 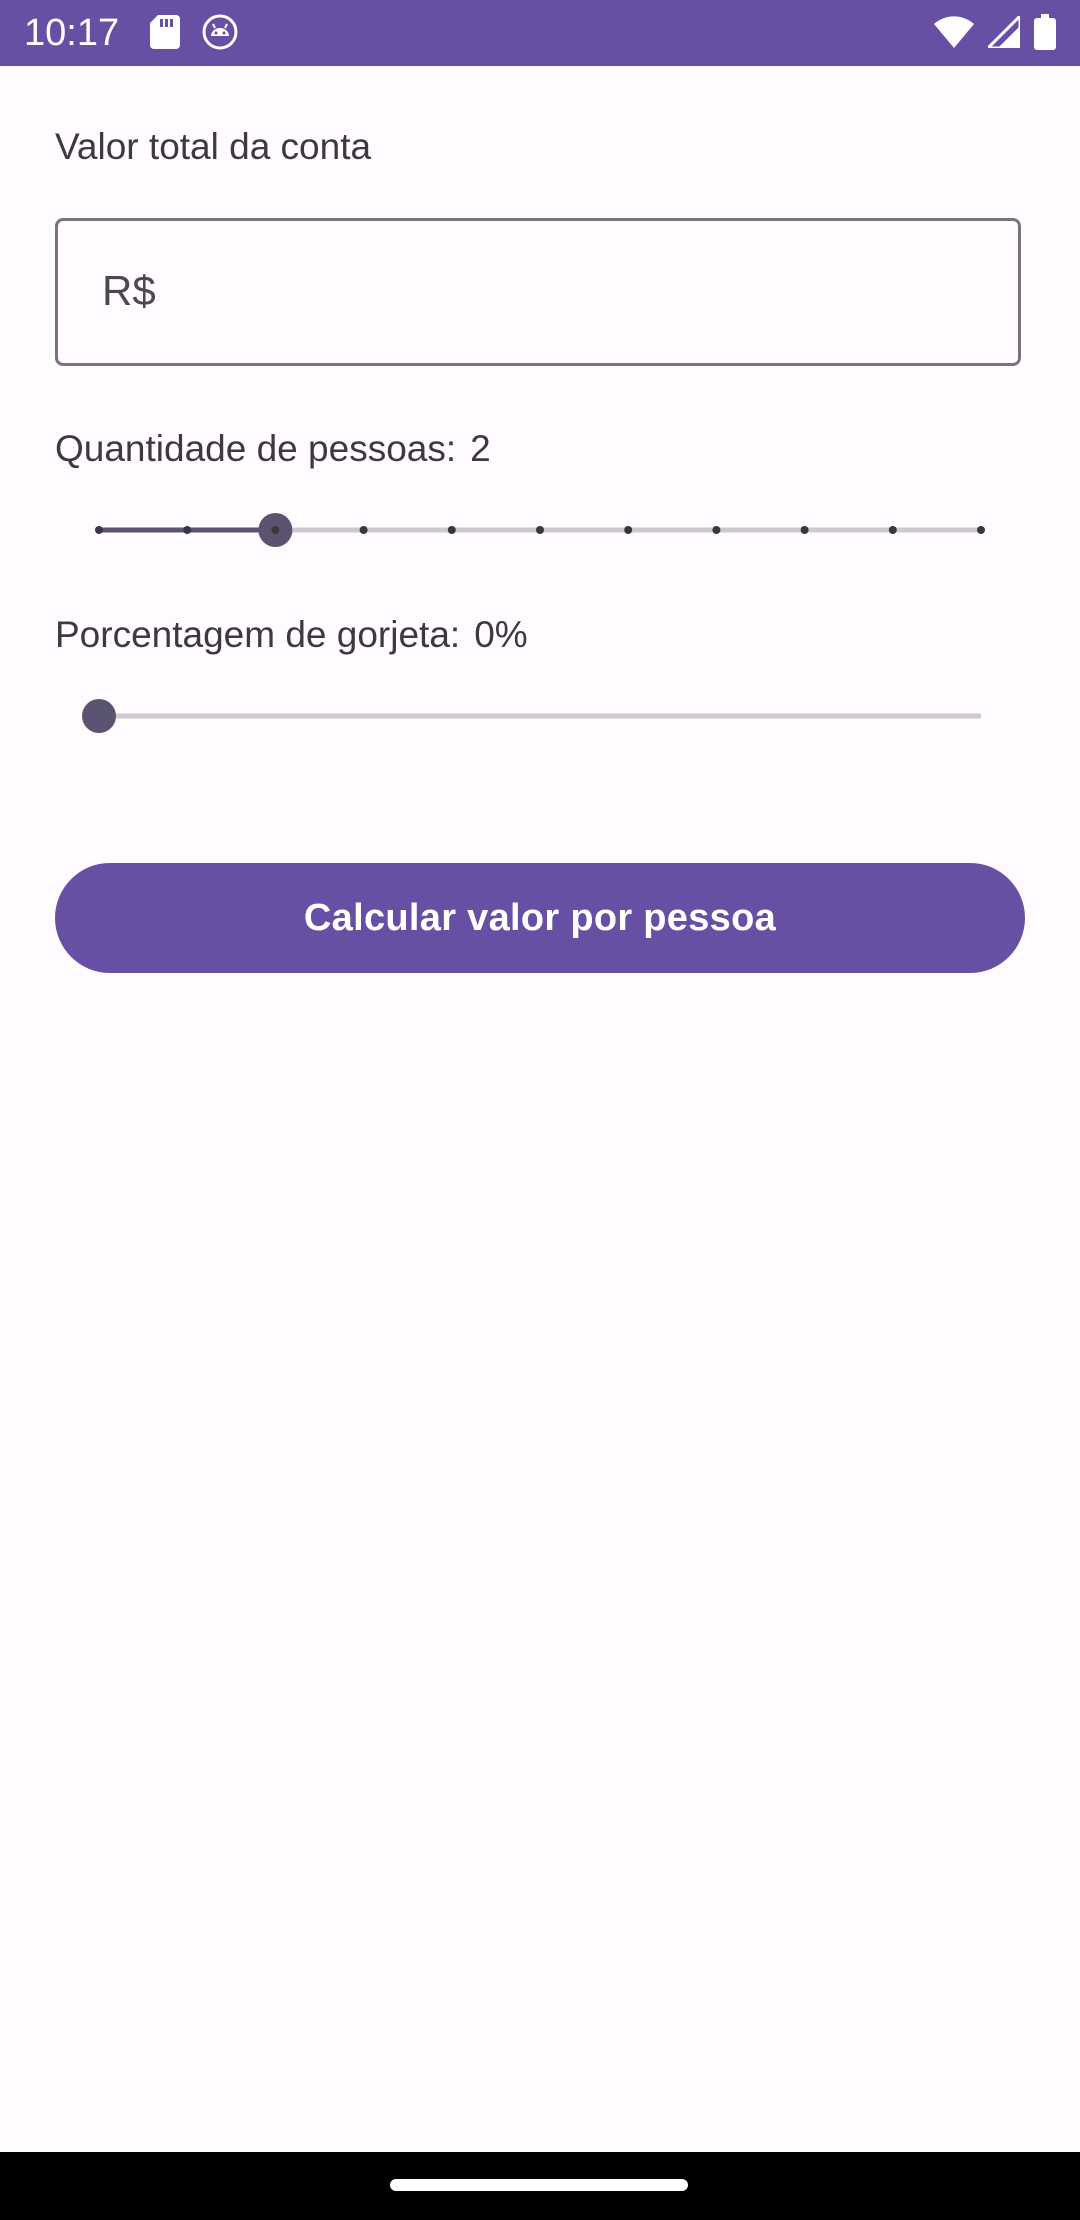 What do you see at coordinates (165, 34) in the screenshot?
I see `sd-card-icon` at bounding box center [165, 34].